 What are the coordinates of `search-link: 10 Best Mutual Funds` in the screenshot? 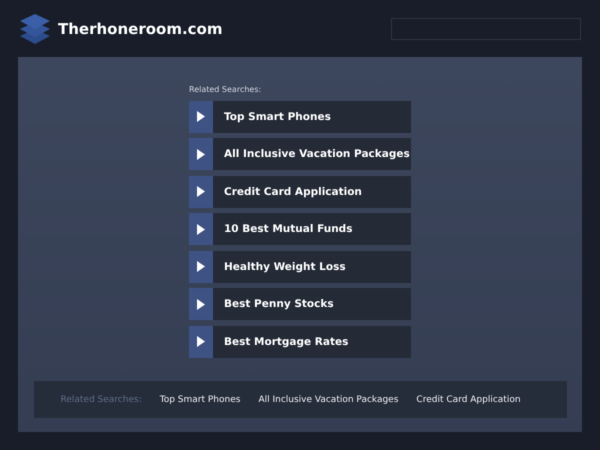 It's located at (300, 229).